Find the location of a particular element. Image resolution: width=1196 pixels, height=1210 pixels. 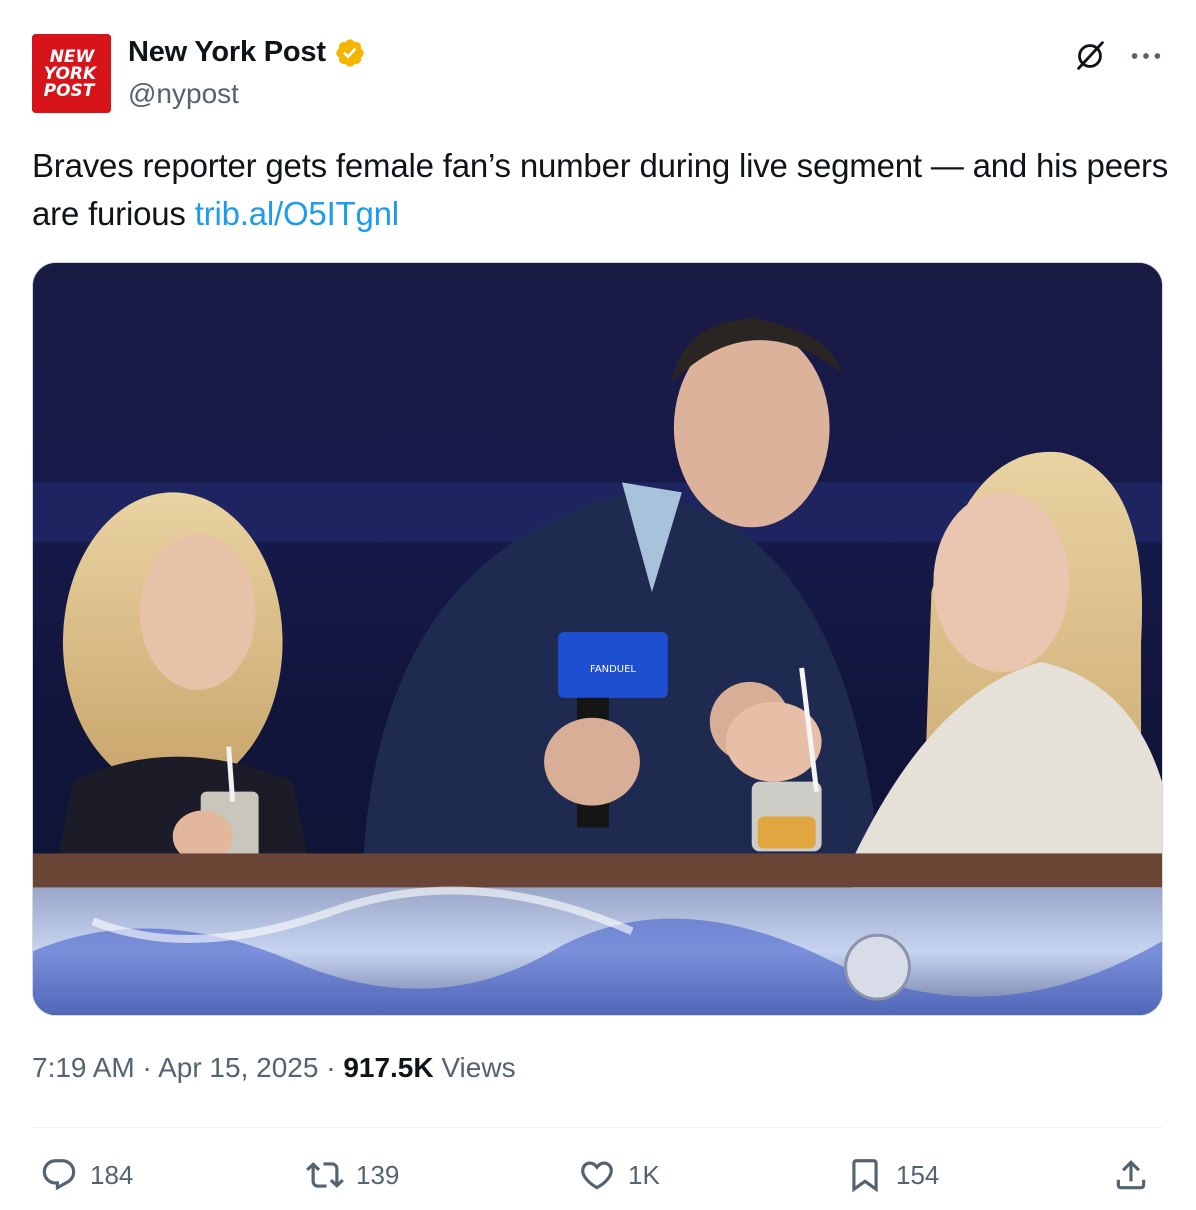

views-label: Views is located at coordinates (474, 1067).